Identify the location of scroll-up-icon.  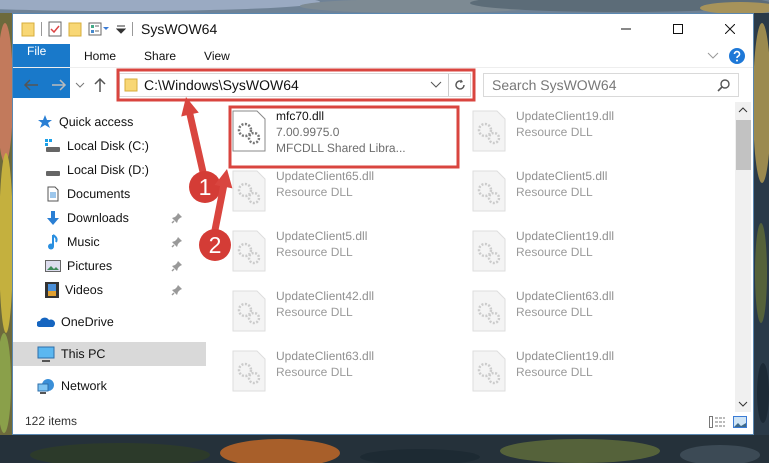
(743, 110).